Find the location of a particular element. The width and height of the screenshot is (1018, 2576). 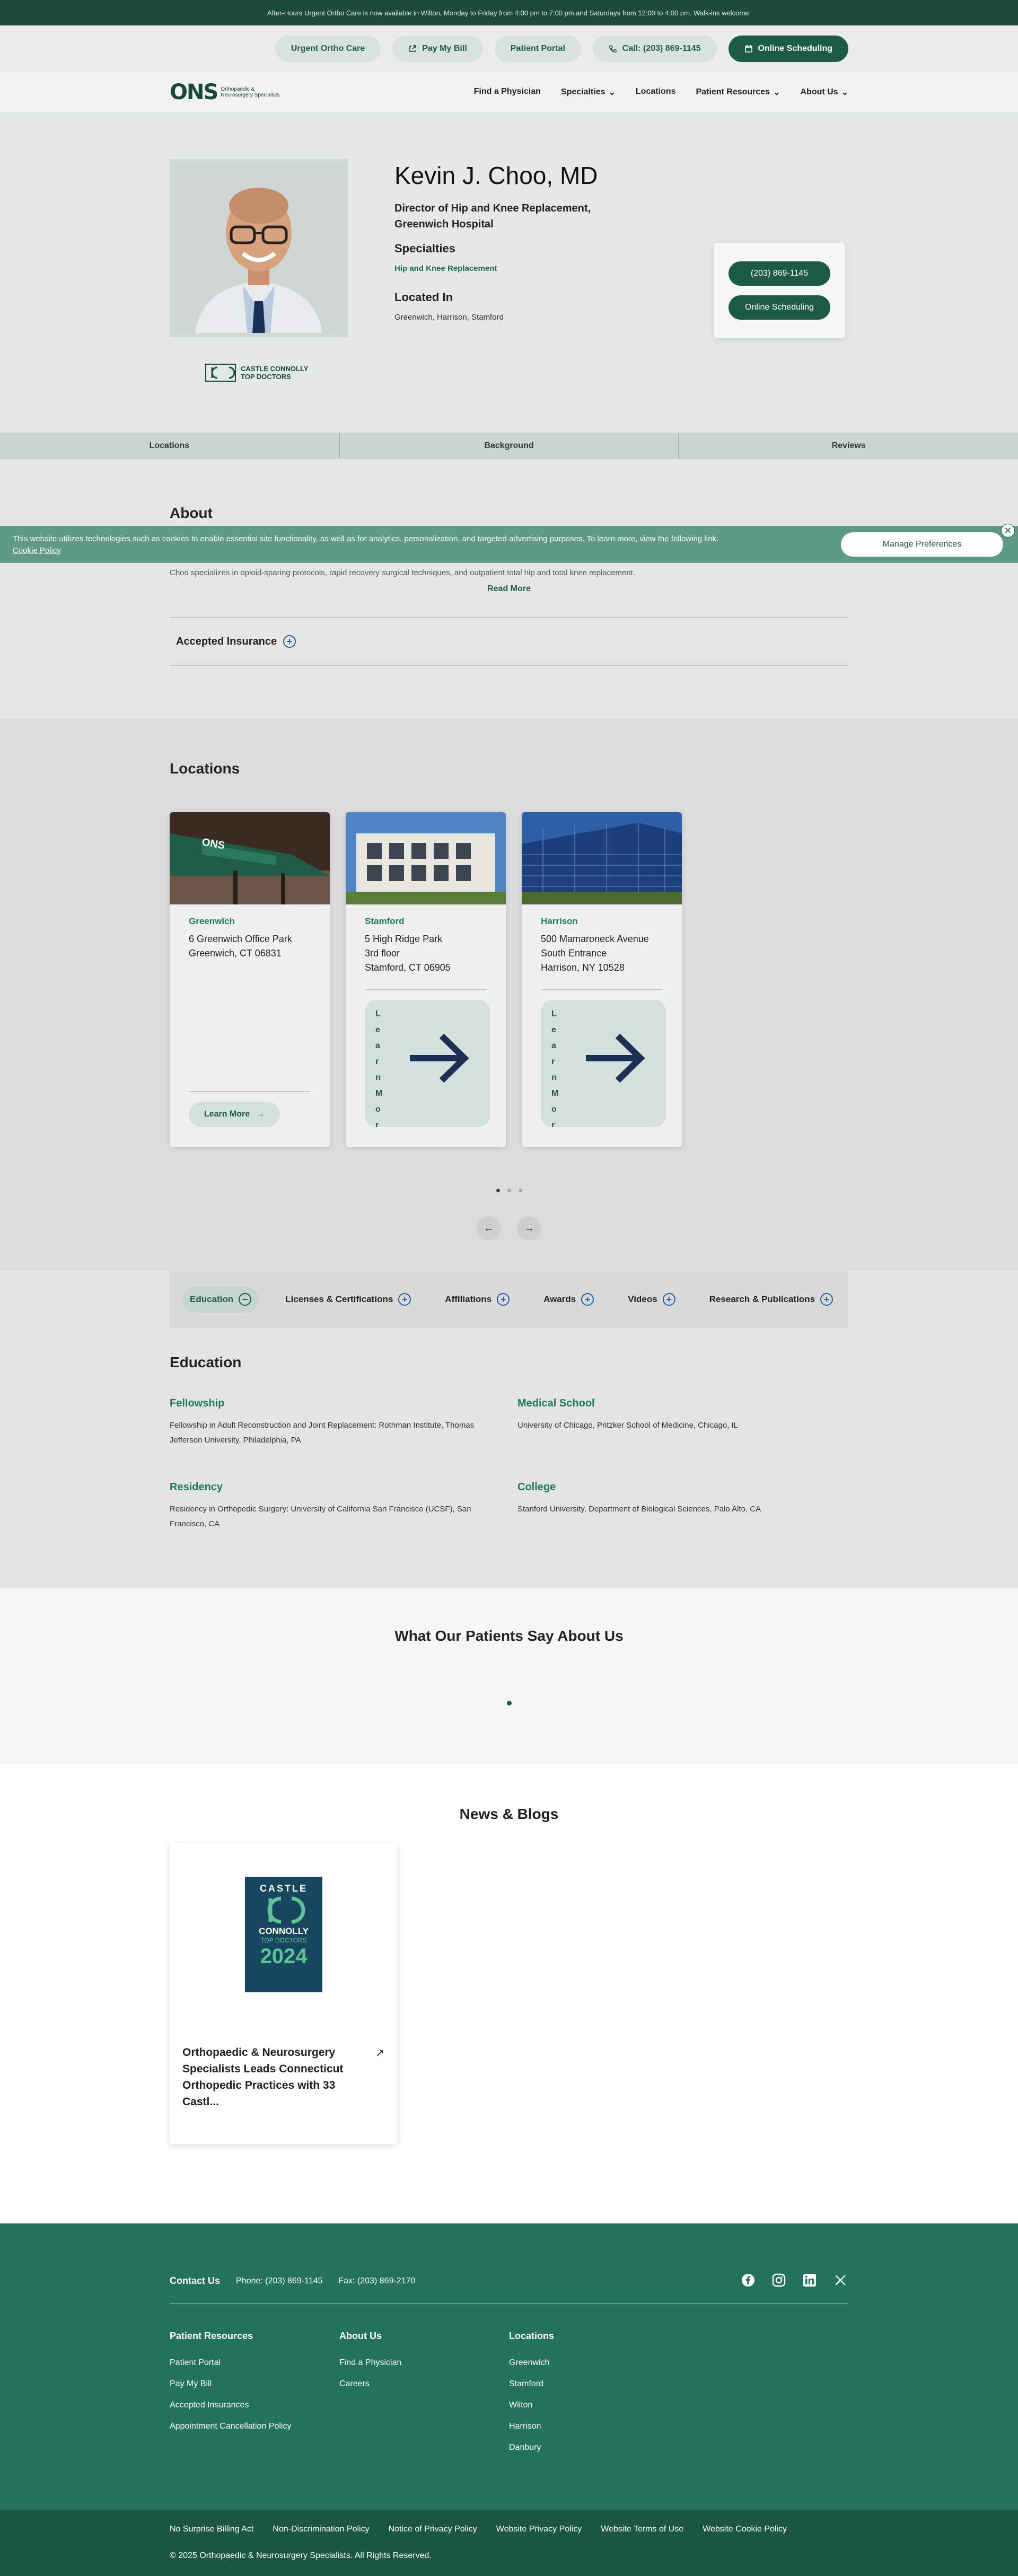

tab-education: Education − is located at coordinates (220, 1299).